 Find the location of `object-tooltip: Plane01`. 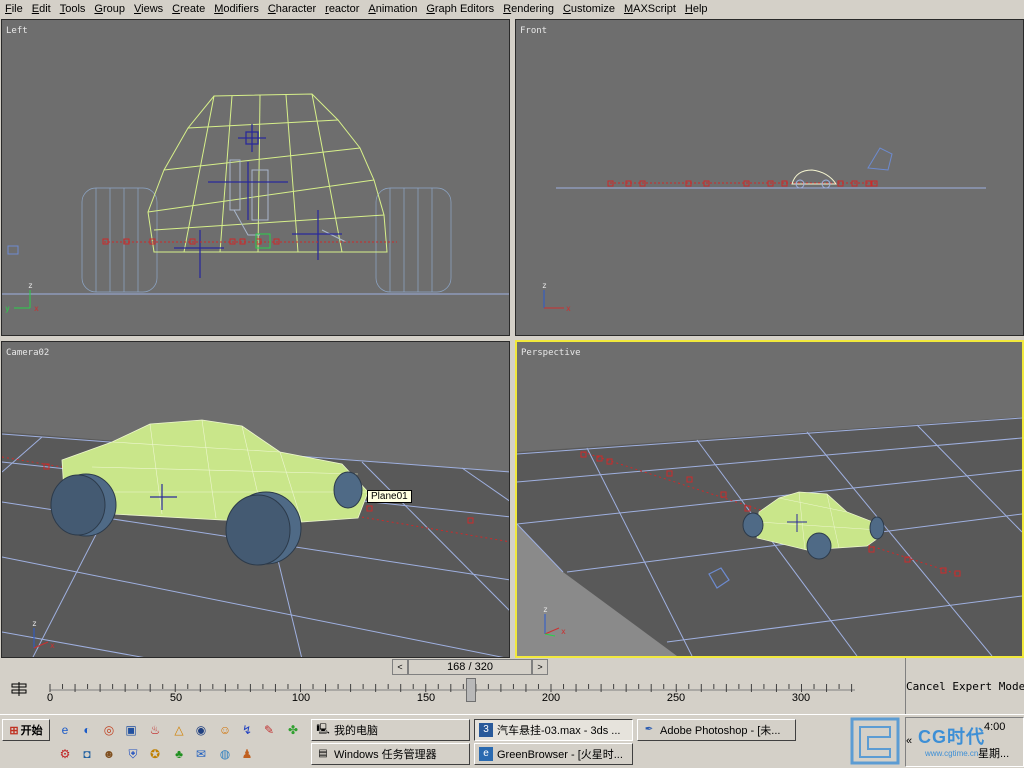

object-tooltip: Plane01 is located at coordinates (389, 496).